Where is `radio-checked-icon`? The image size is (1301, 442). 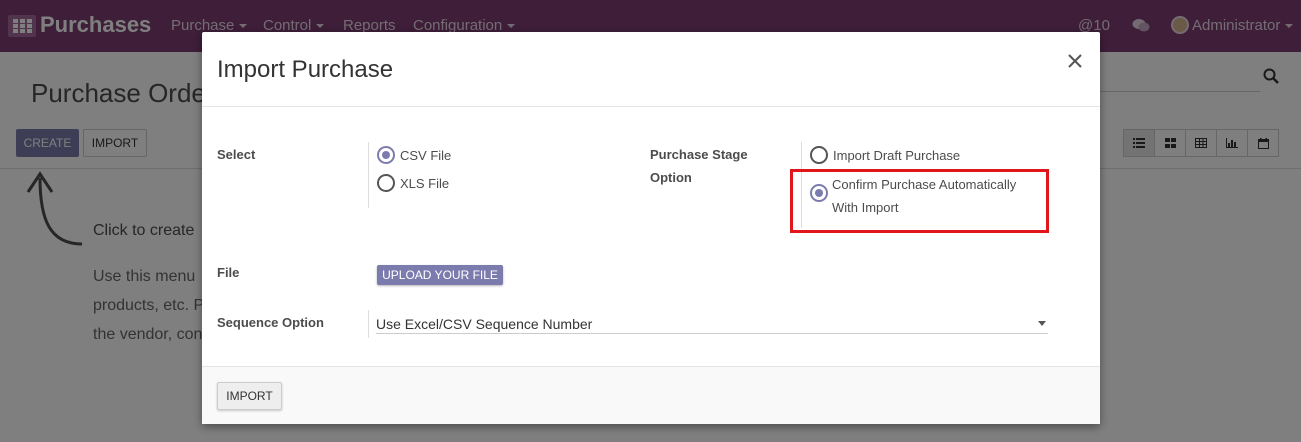
radio-checked-icon is located at coordinates (386, 155).